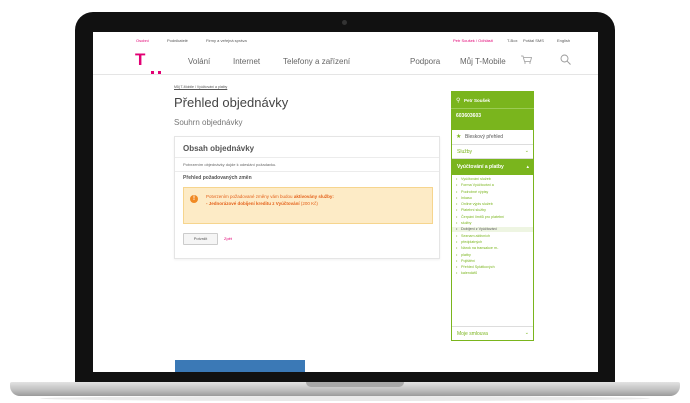 The image size is (690, 403). I want to click on submenu-item: platby, so click(492, 255).